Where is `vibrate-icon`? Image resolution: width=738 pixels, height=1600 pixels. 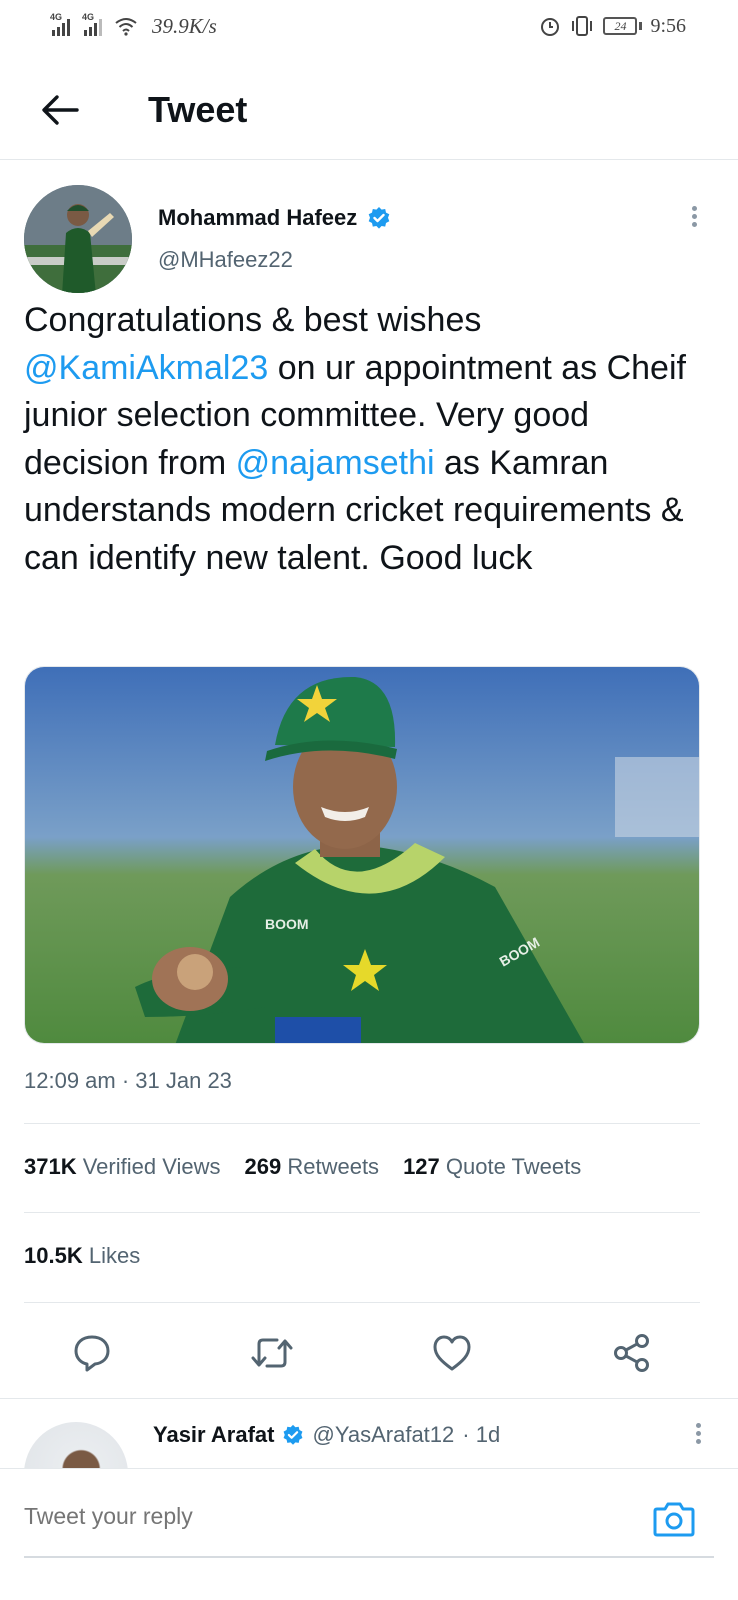 vibrate-icon is located at coordinates (582, 26).